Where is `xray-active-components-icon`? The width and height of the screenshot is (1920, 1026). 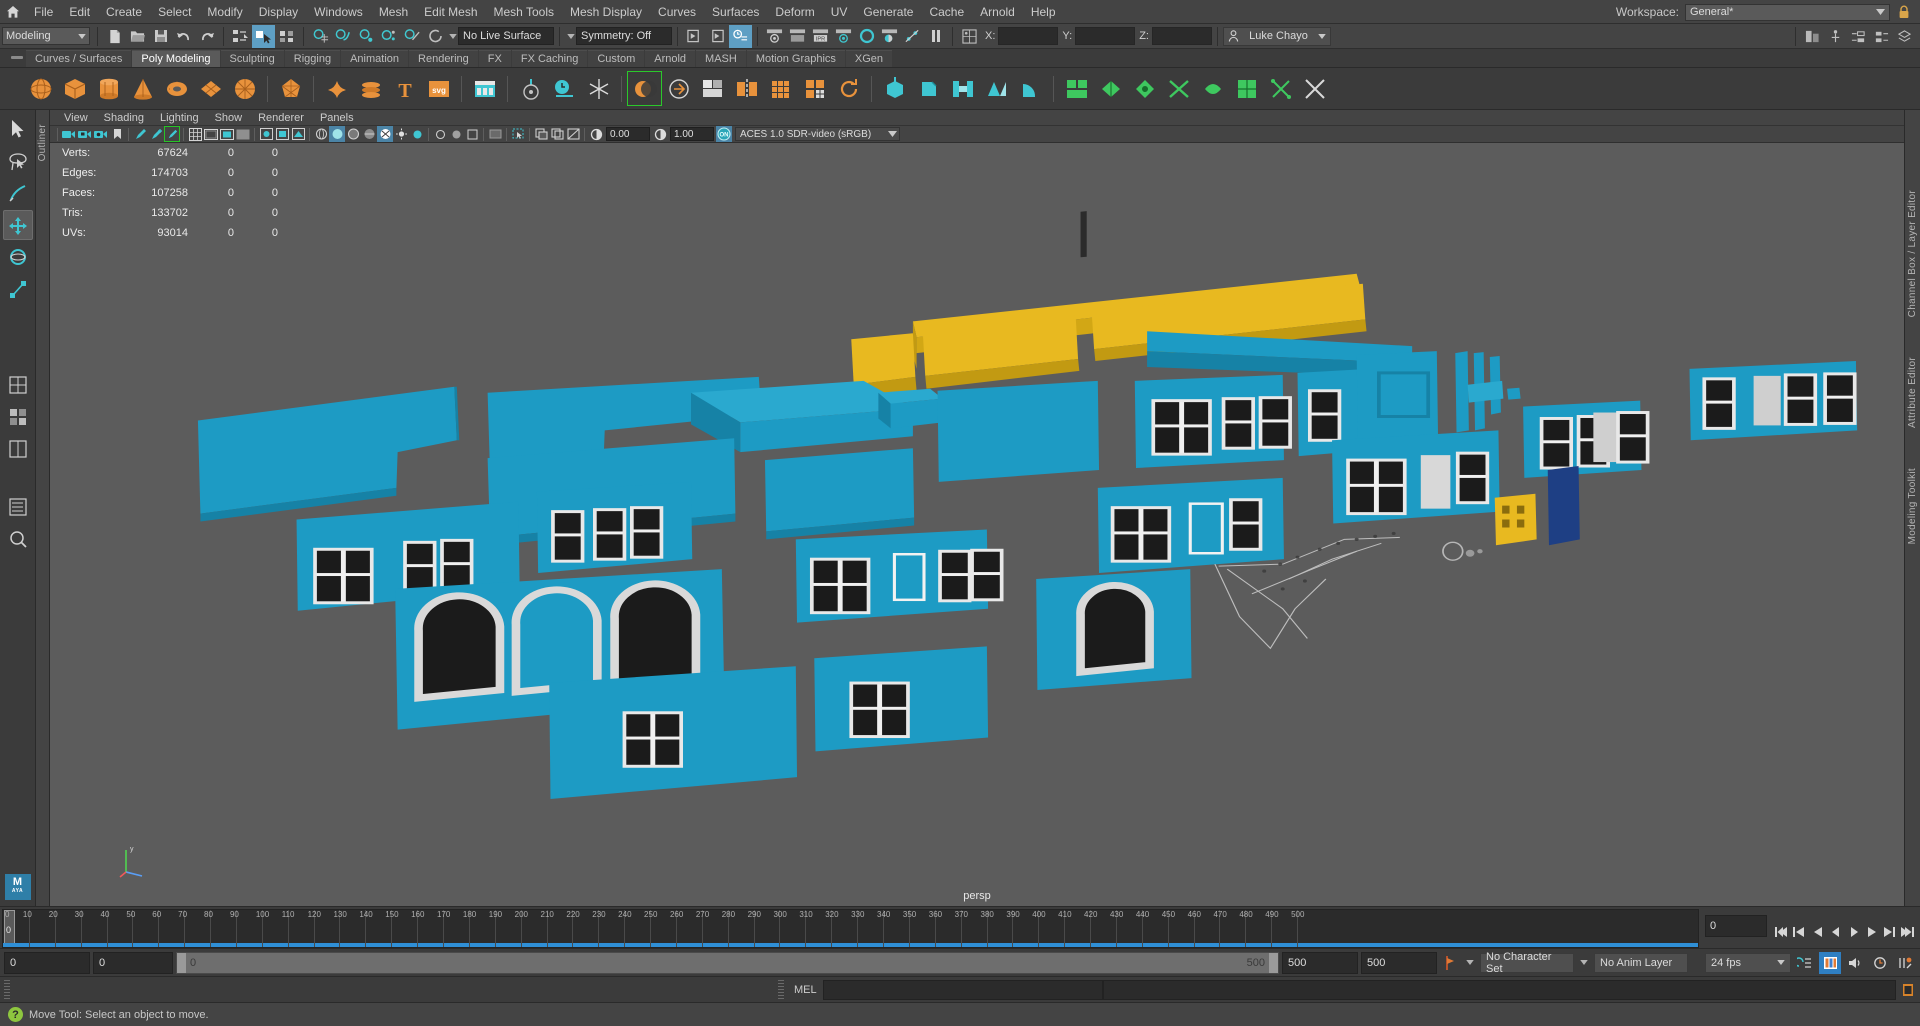 xray-active-components-icon is located at coordinates (298, 134).